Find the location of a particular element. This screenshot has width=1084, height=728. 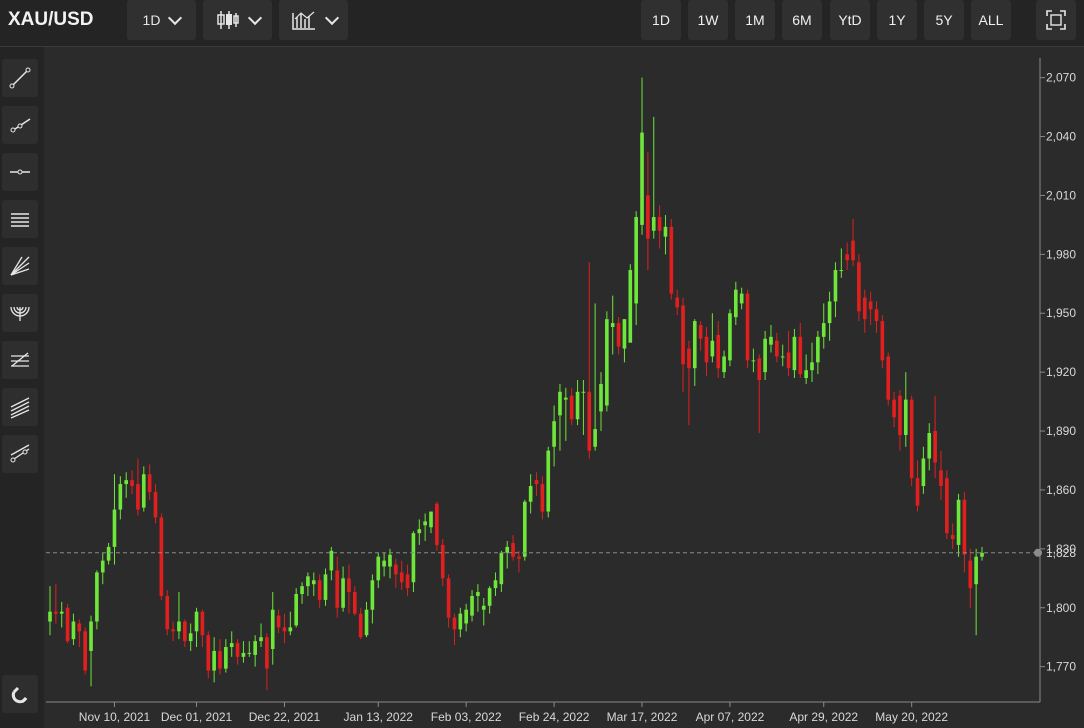

x-tick-label: Feb 03, 2022 is located at coordinates (466, 717).